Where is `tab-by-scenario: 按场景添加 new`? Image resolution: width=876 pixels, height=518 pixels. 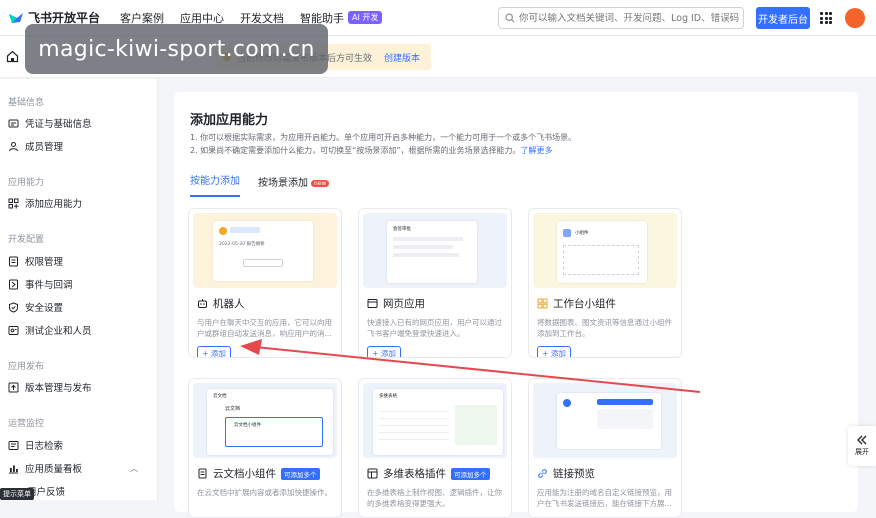 tab-by-scenario: 按场景添加 new is located at coordinates (294, 185).